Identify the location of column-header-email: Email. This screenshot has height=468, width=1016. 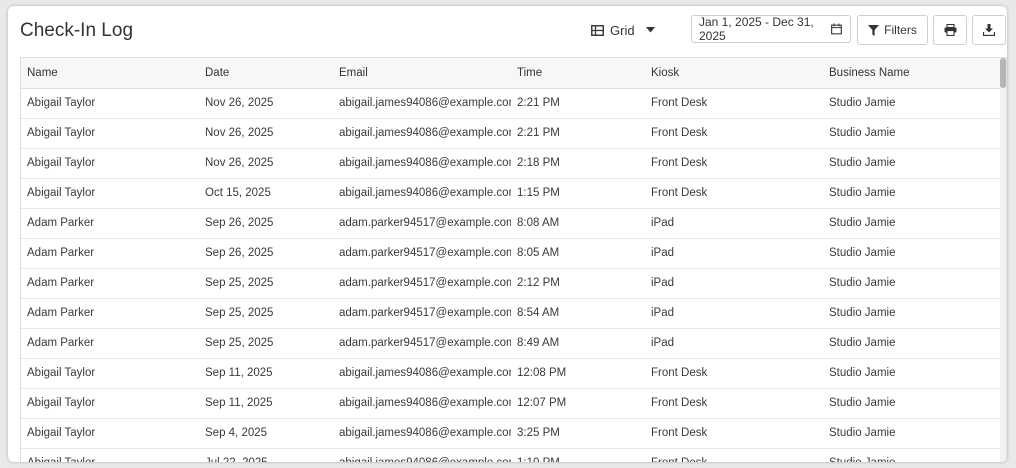
(422, 73).